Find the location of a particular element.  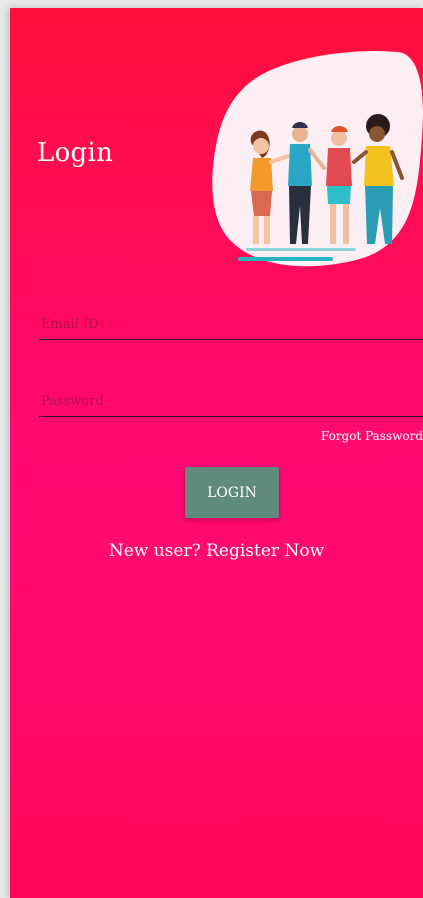

password-field-container is located at coordinates (231, 397).